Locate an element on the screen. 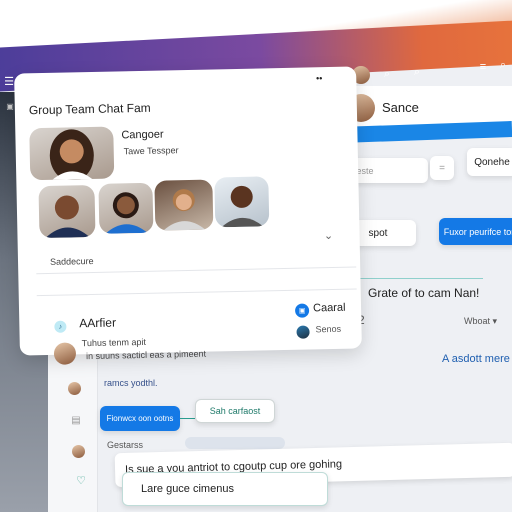 This screenshot has width=512, height=512. right-button: Qonehe is located at coordinates (489, 162).